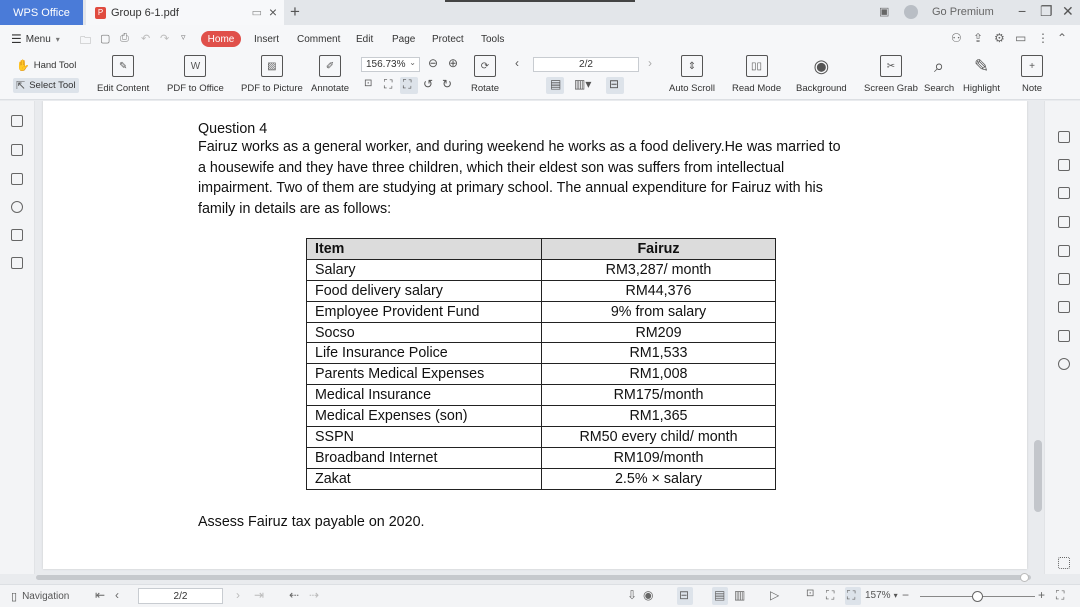 This screenshot has width=1080, height=607. What do you see at coordinates (1046, 11) in the screenshot?
I see `restore-icon: ❐` at bounding box center [1046, 11].